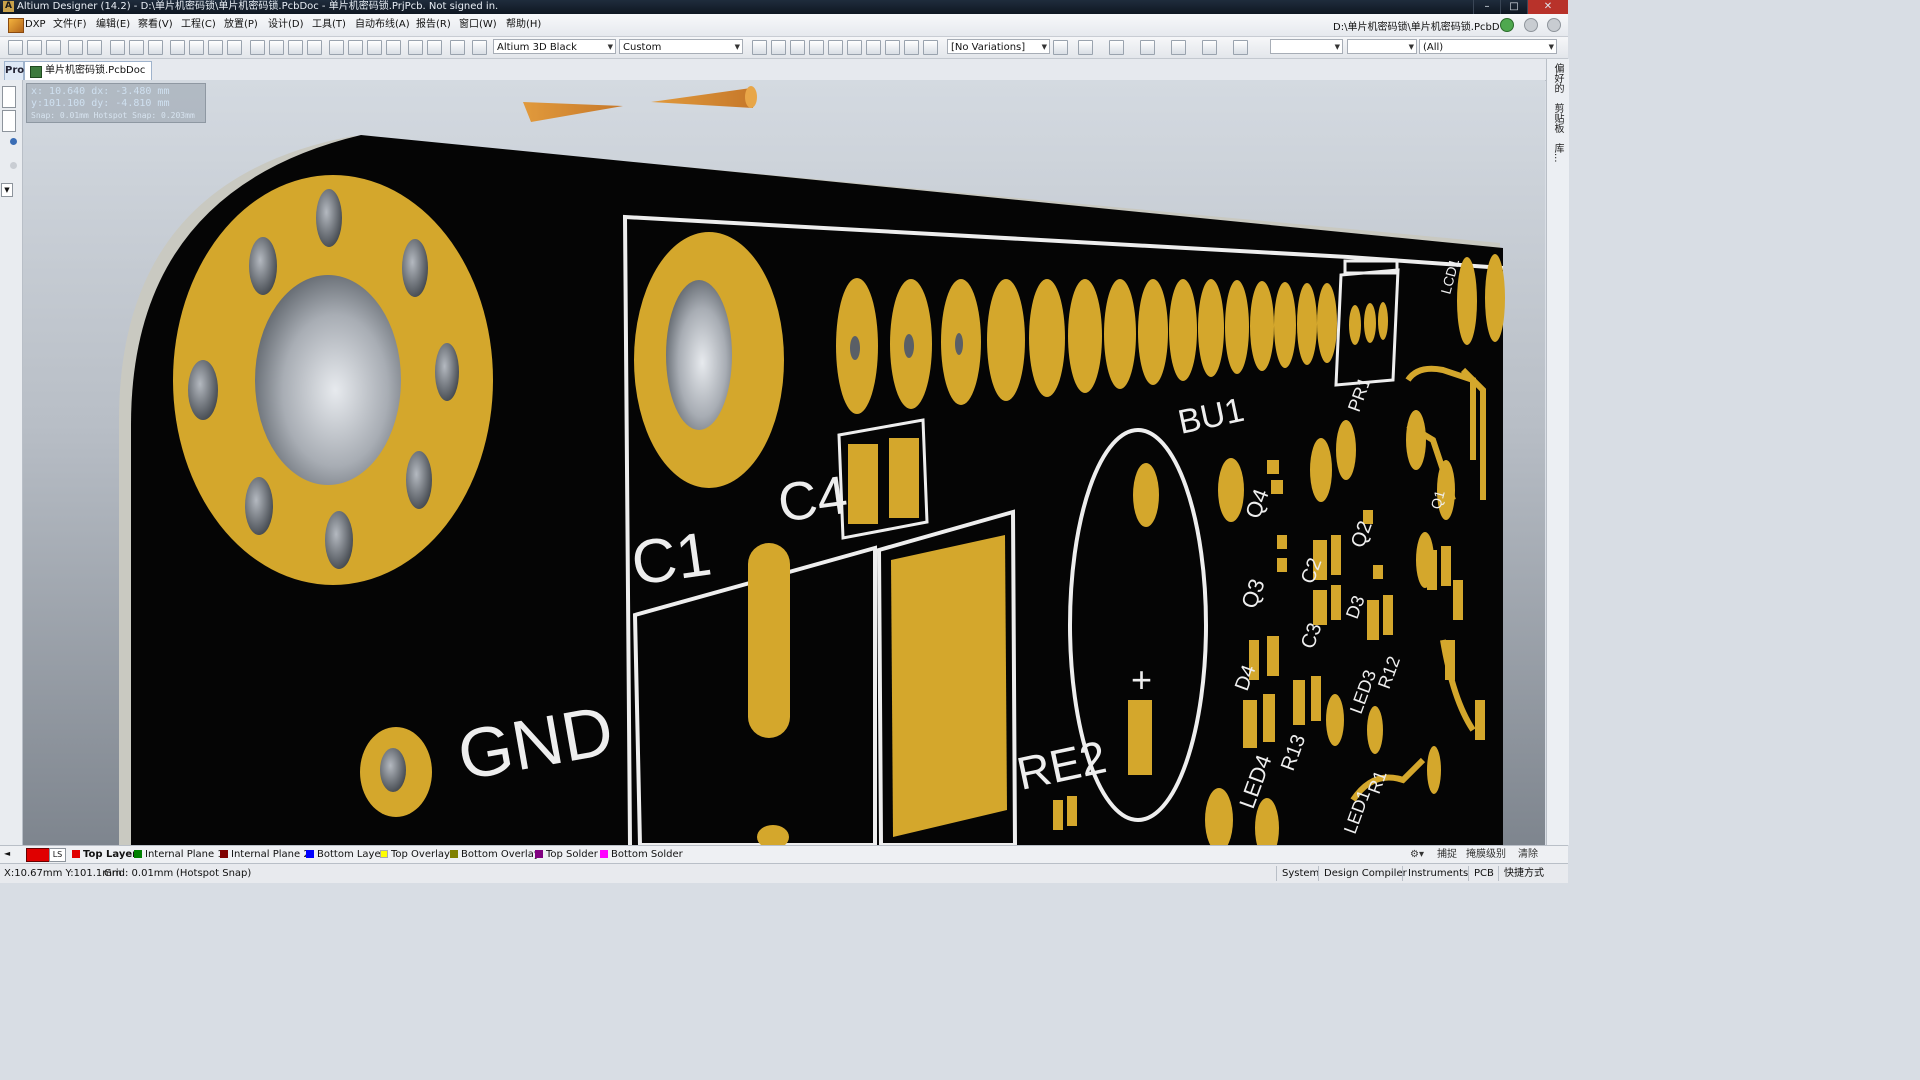 The width and height of the screenshot is (1920, 1080). What do you see at coordinates (234, 47) in the screenshot?
I see `zoom-filter-icon` at bounding box center [234, 47].